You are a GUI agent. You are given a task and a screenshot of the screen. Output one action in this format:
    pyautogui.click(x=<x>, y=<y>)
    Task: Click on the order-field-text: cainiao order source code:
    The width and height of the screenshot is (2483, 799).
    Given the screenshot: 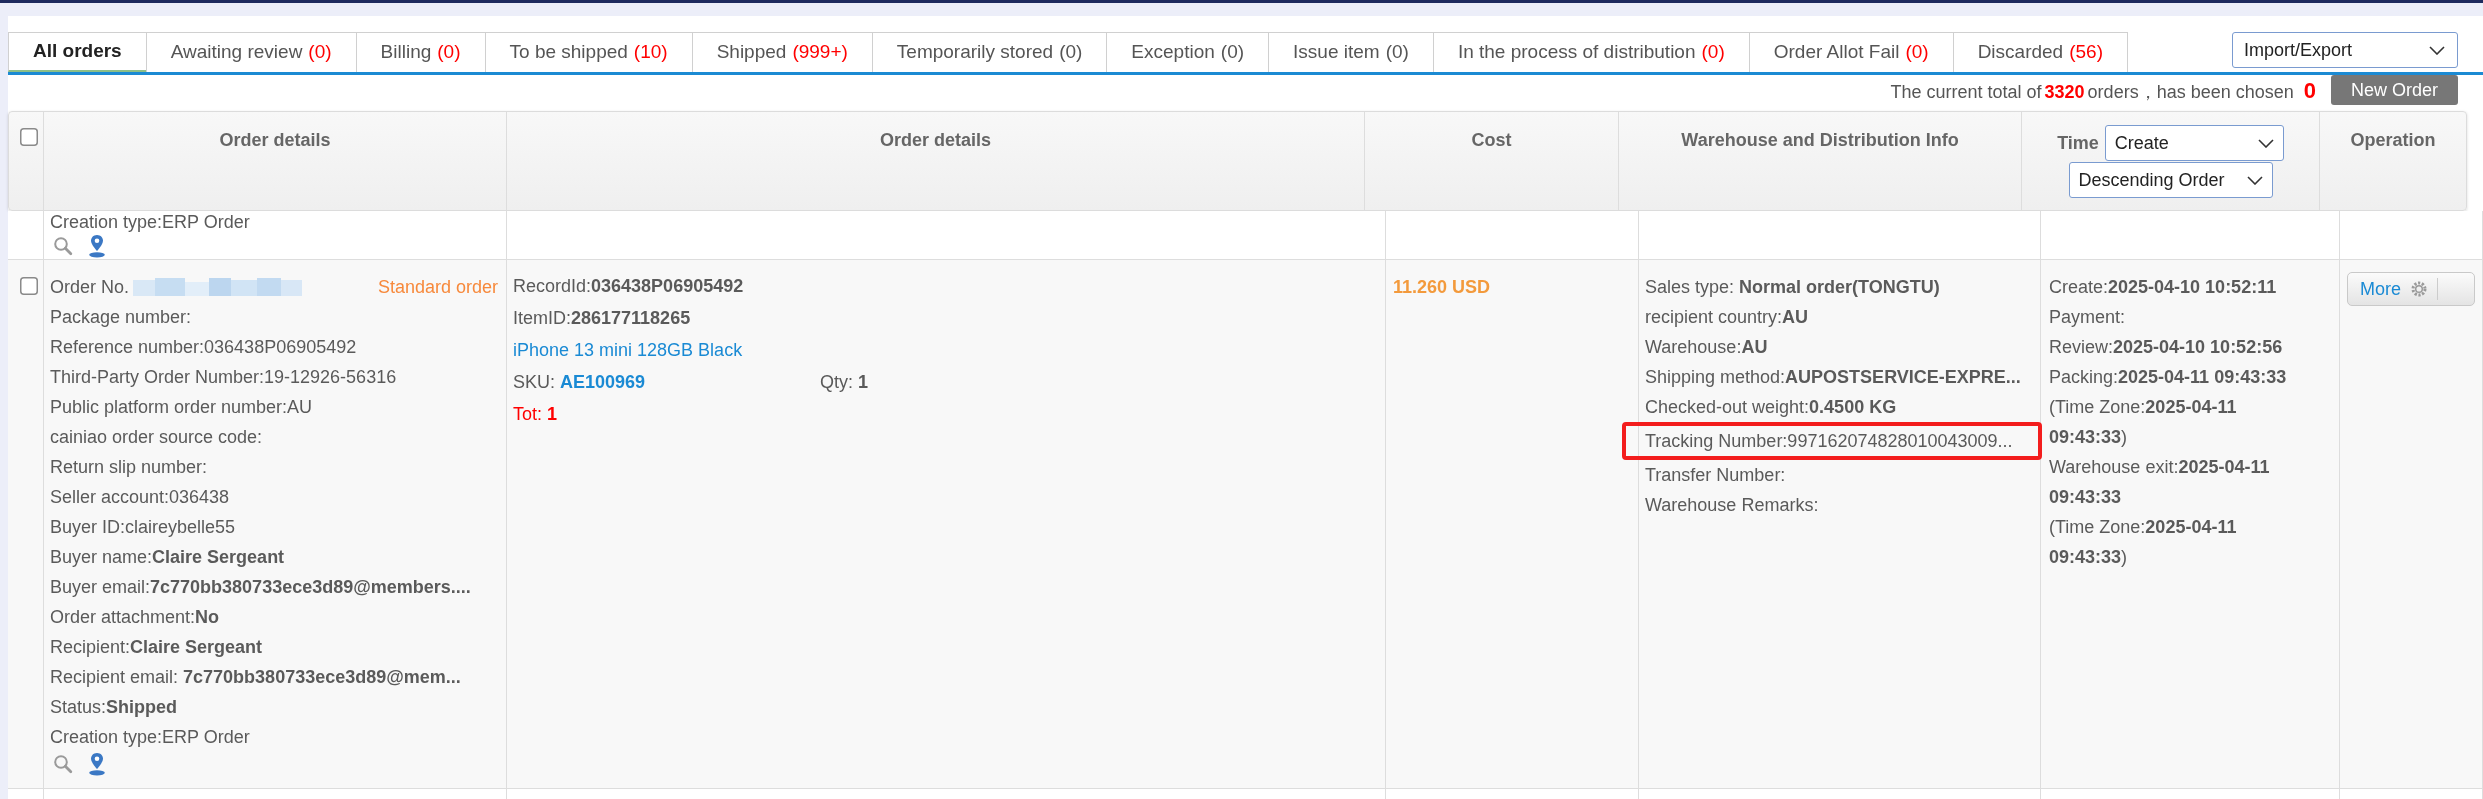 What is the action you would take?
    pyautogui.click(x=156, y=437)
    